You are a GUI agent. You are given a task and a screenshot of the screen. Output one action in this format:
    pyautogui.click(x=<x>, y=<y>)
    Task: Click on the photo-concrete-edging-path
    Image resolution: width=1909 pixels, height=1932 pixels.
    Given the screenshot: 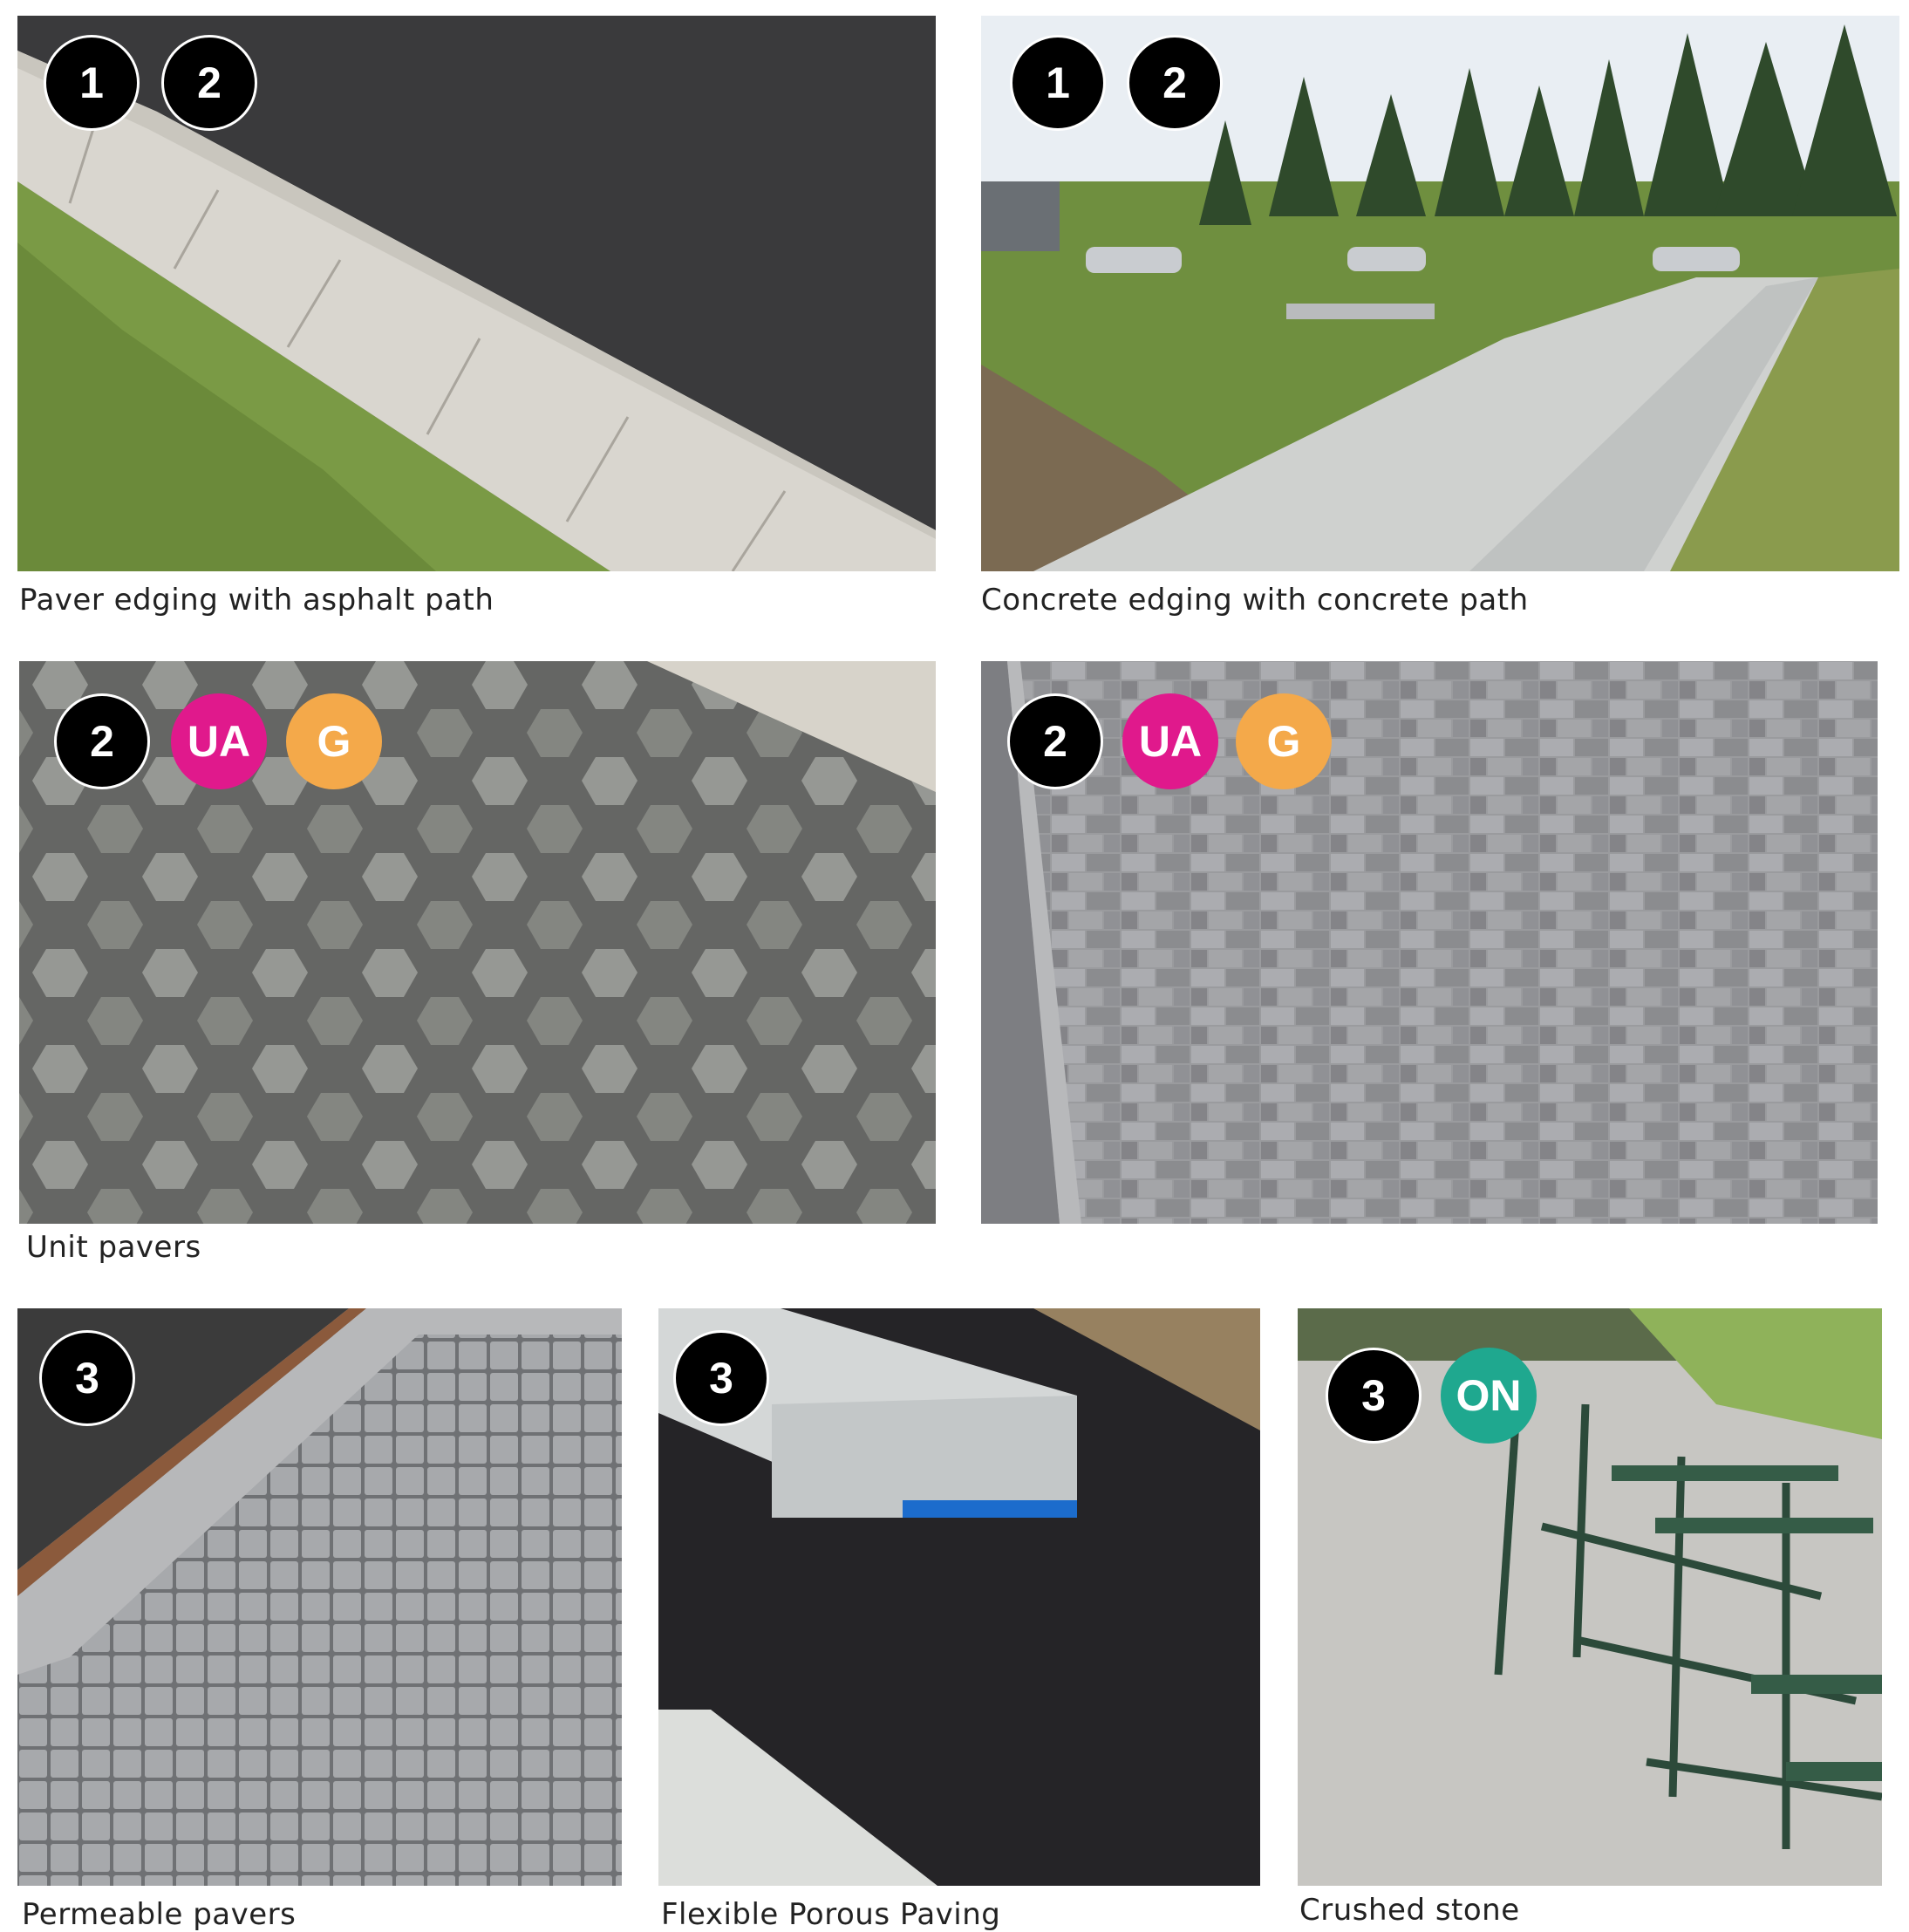 What is the action you would take?
    pyautogui.click(x=1440, y=293)
    